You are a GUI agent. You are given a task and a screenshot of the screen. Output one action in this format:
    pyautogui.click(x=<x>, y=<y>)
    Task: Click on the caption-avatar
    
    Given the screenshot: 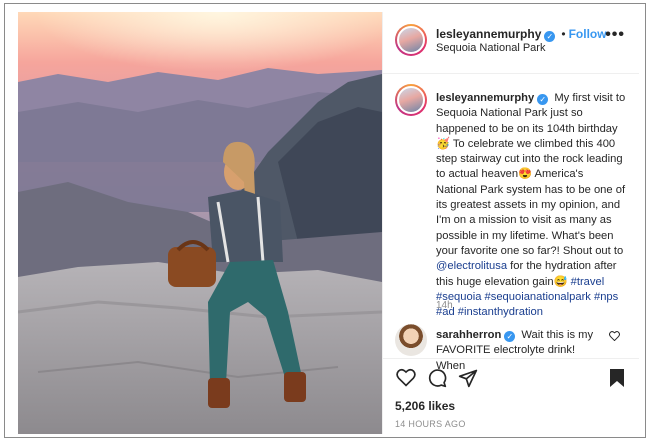 What is the action you would take?
    pyautogui.click(x=411, y=100)
    